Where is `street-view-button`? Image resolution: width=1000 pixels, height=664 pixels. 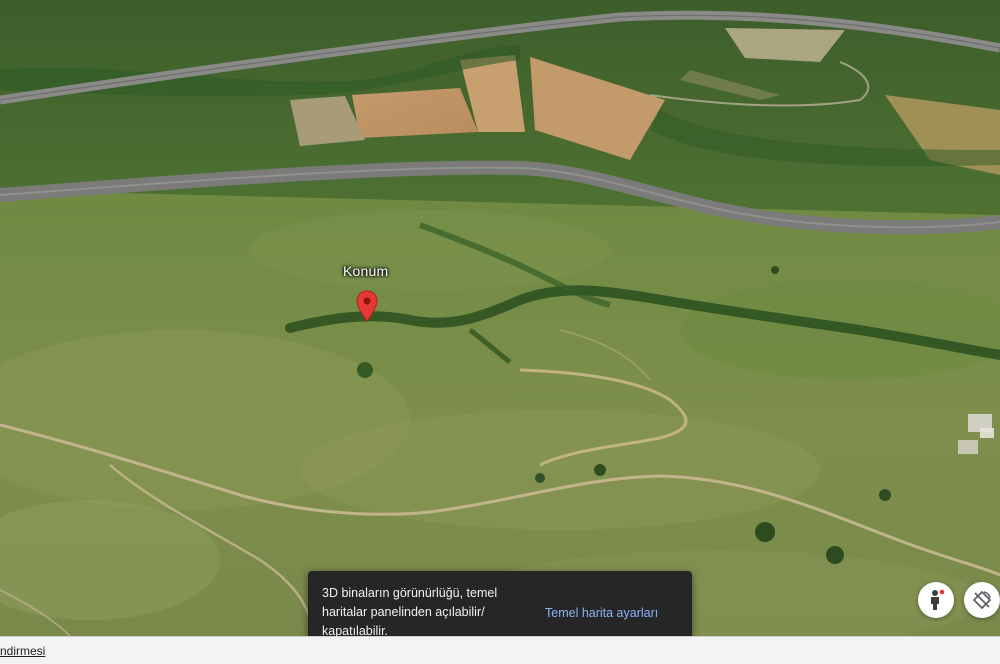
street-view-button is located at coordinates (936, 600).